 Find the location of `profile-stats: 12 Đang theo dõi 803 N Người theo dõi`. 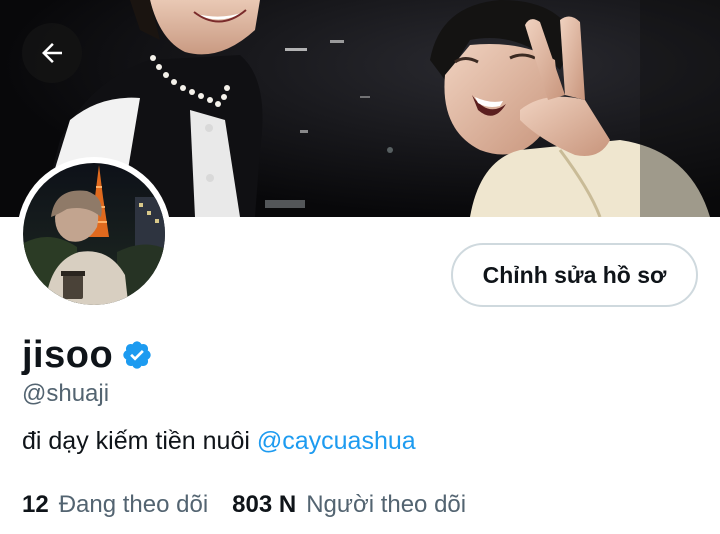

profile-stats: 12 Đang theo dõi 803 N Người theo dõi is located at coordinates (244, 505).